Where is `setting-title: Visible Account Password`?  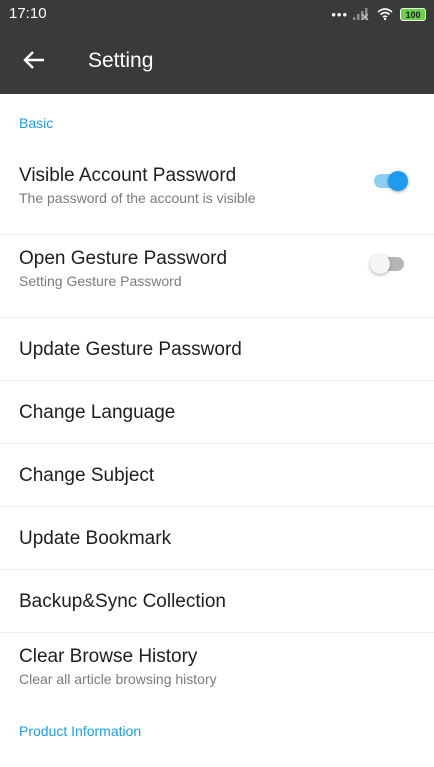 setting-title: Visible Account Password is located at coordinates (128, 175).